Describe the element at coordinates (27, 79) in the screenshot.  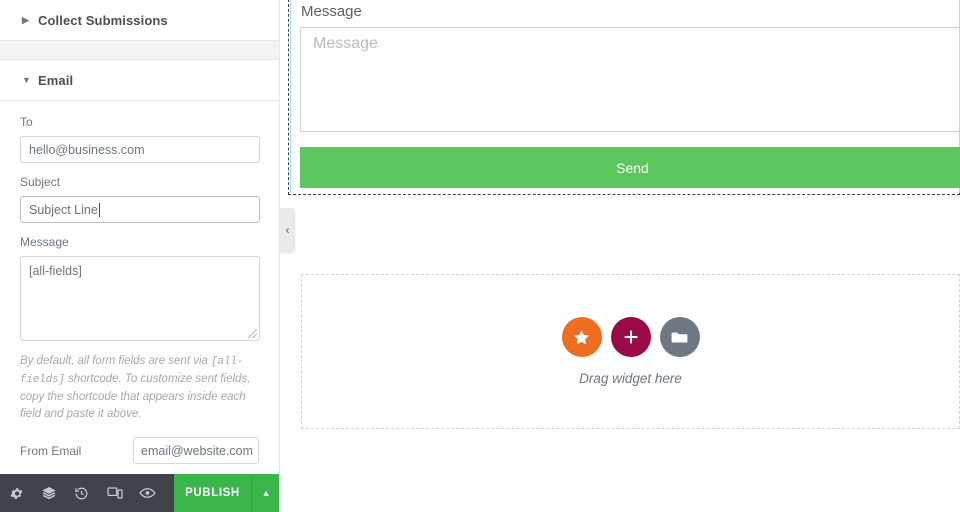
I see `chevron-down-icon: ▼` at that location.